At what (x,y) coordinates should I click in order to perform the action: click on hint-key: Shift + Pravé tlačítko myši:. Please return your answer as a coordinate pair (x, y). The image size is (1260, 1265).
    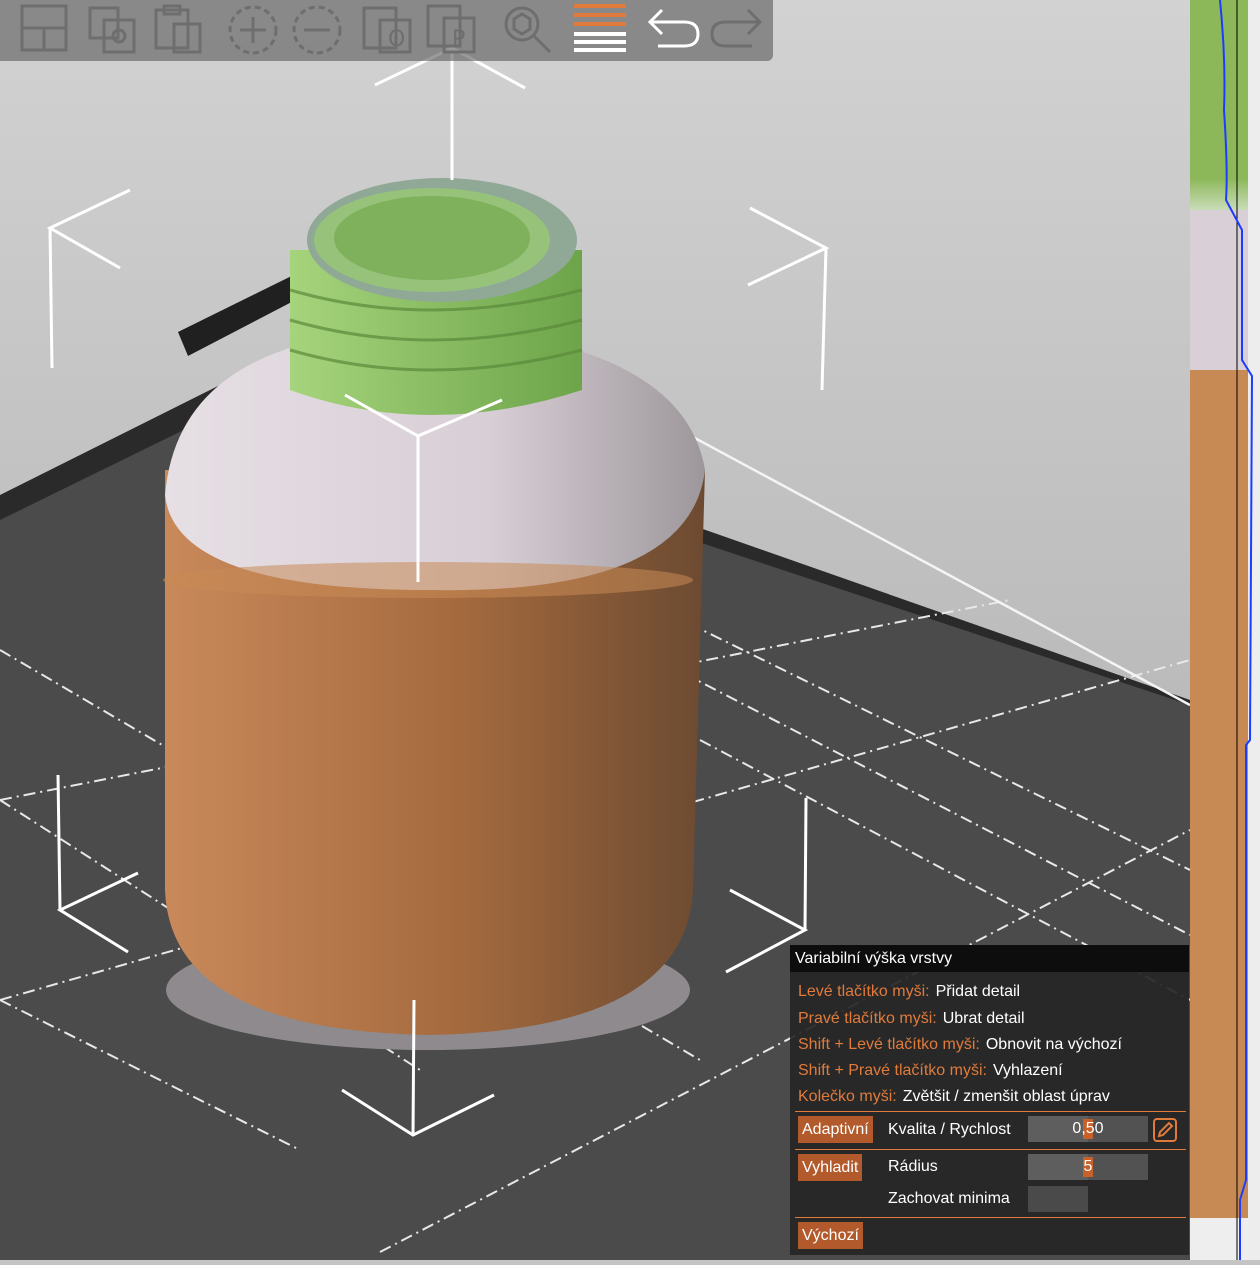
    Looking at the image, I should click on (892, 1070).